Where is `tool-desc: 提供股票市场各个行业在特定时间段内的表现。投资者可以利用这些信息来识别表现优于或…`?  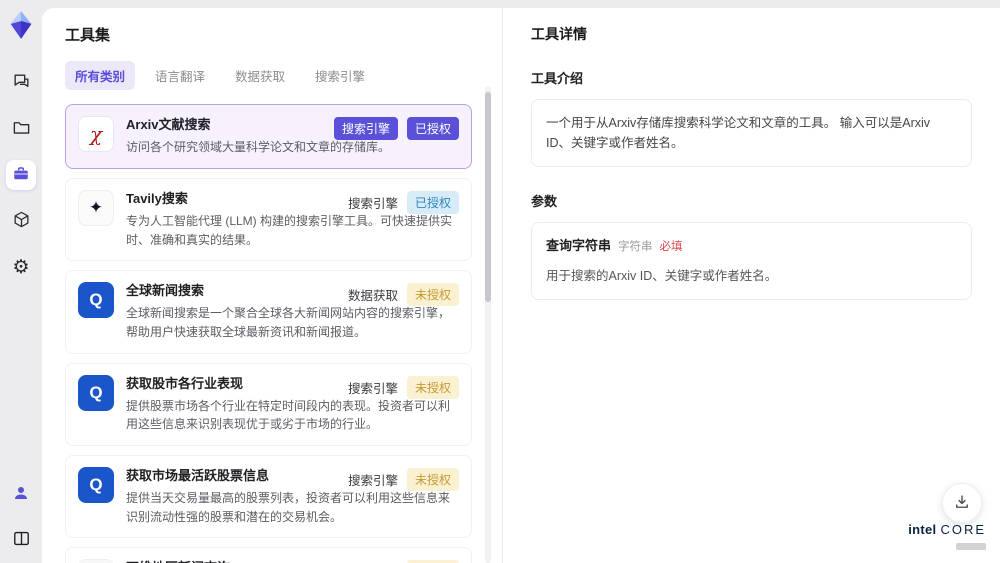 tool-desc: 提供股票市场各个行业在特定时间段内的表现。投资者可以利用这些信息来识别表现优于或… is located at coordinates (288, 415).